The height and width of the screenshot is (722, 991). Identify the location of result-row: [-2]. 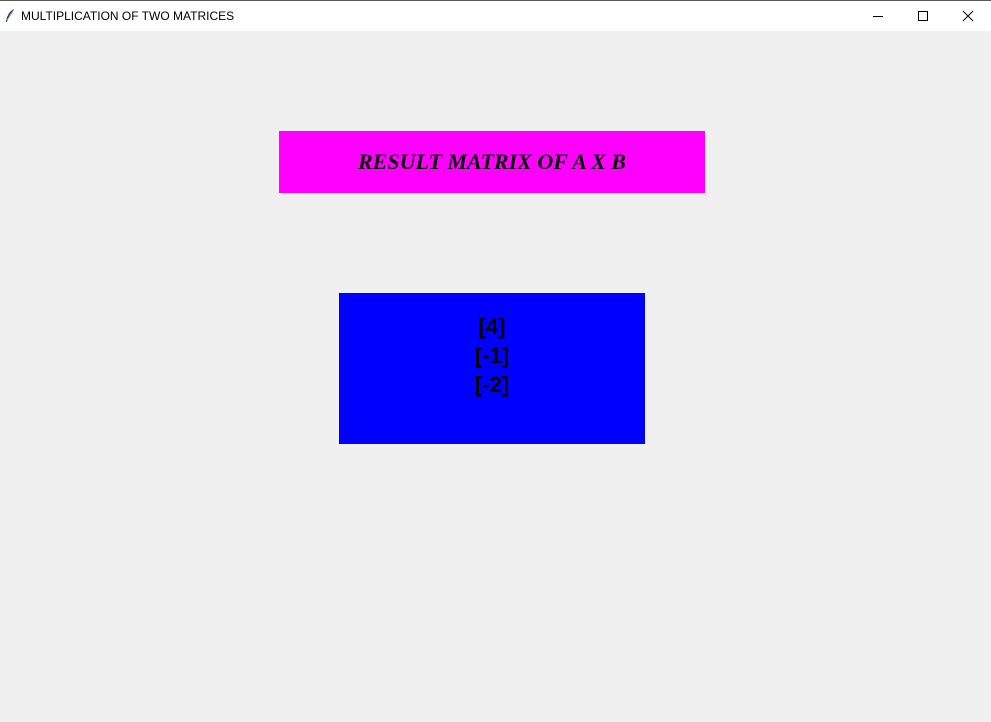
(492, 384).